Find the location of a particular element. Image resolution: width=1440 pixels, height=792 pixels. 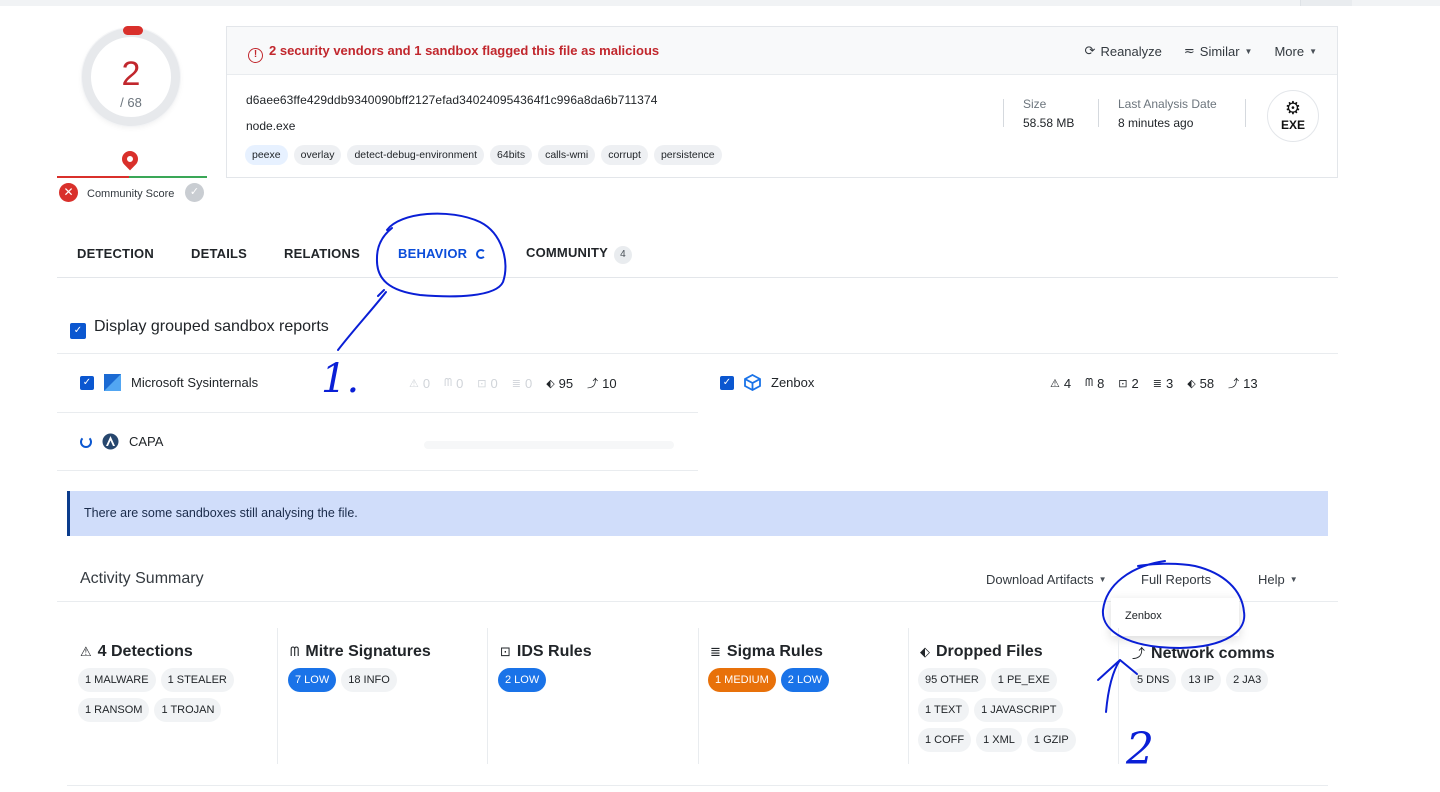

grouped-reports-toggle: ✓ Display grouped sandbox reports is located at coordinates (199, 328).